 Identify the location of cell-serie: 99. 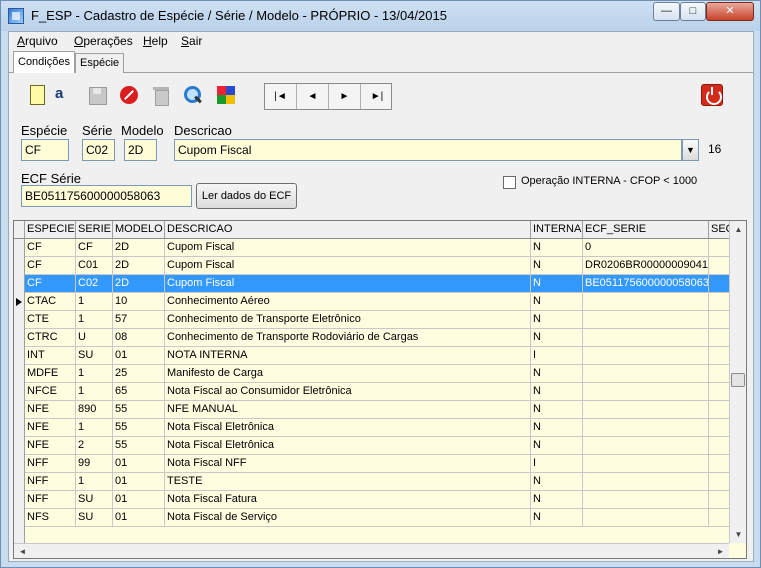
(94, 464).